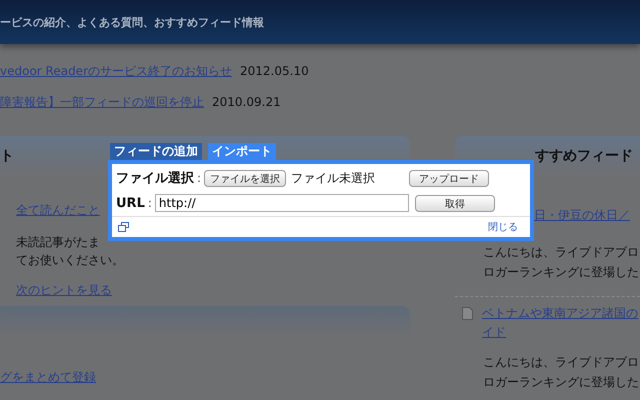 This screenshot has height=400, width=640. I want to click on url-label: URL, so click(130, 203).